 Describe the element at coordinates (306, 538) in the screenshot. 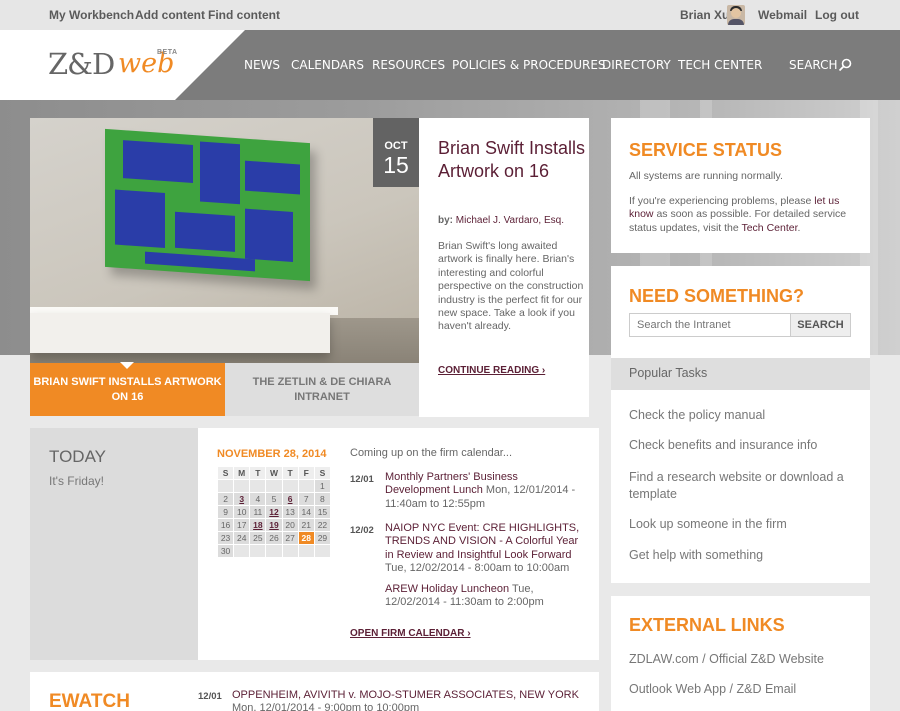

I see `calendar-day: 28` at that location.